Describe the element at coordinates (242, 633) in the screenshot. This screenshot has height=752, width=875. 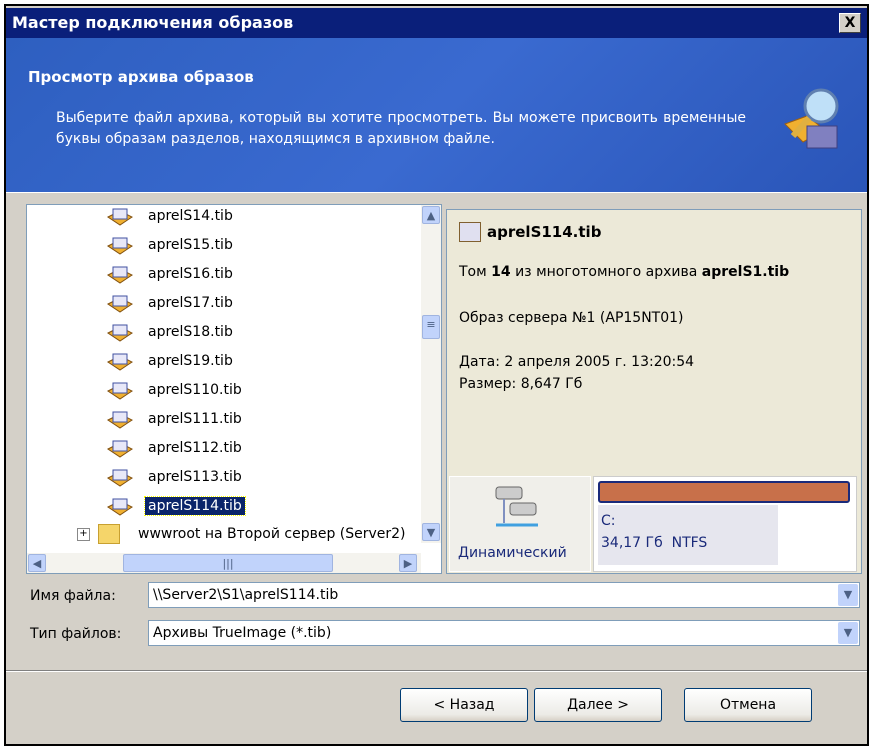
I see `filetype-value: Архивы TrueImage (*.tib)` at that location.